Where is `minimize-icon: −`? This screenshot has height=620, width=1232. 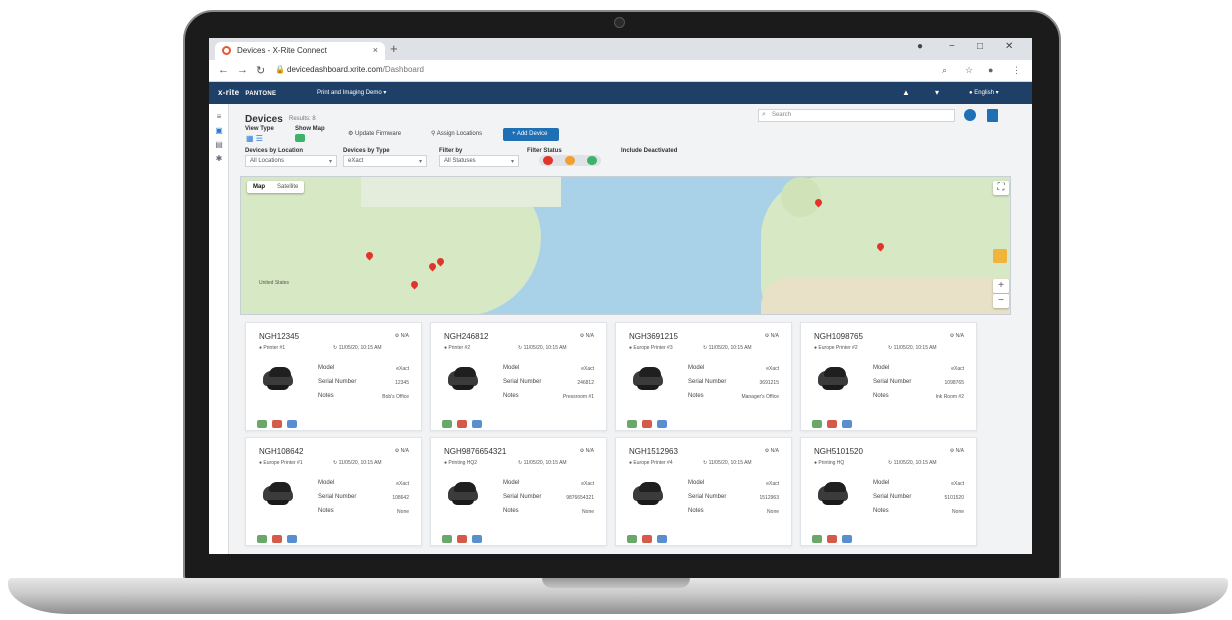 minimize-icon: − is located at coordinates (952, 46).